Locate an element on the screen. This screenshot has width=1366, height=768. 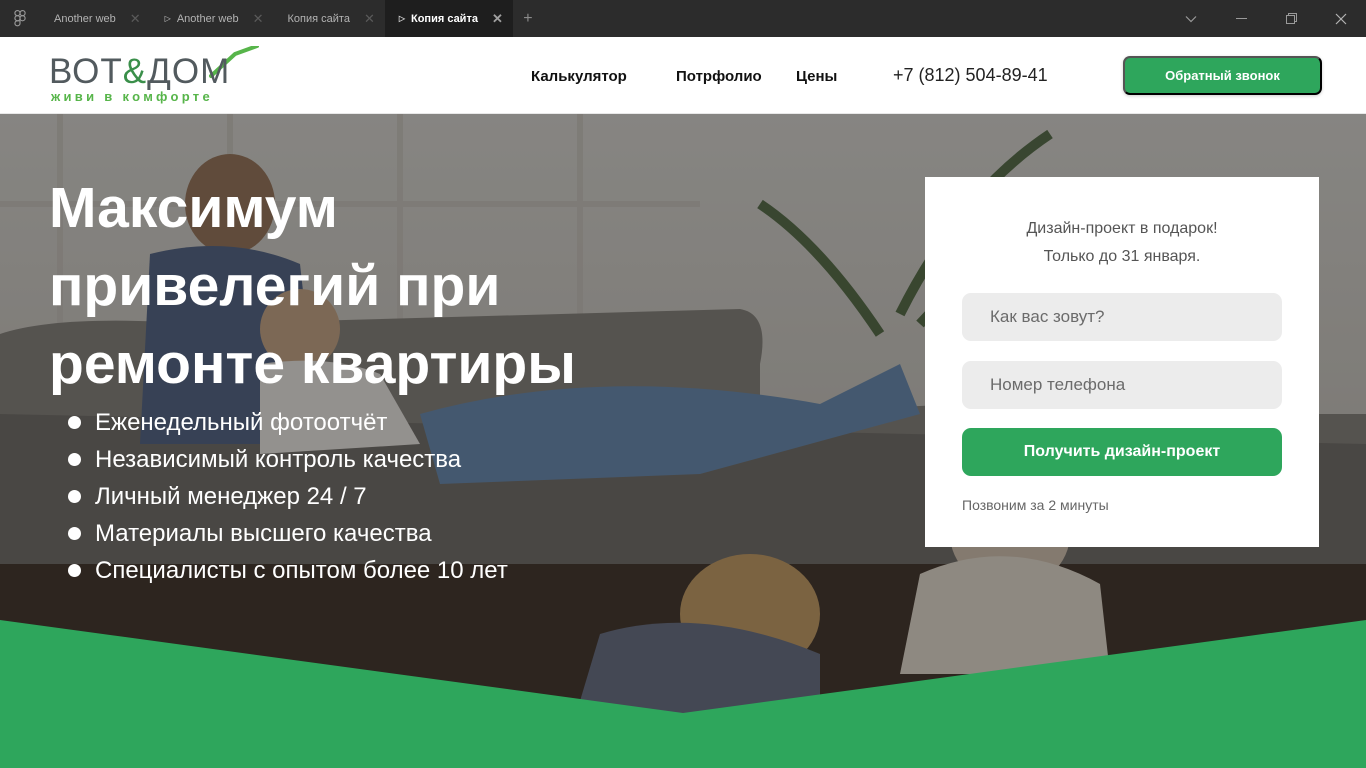
feature-text: Независимый контроль качества is located at coordinates (278, 459).